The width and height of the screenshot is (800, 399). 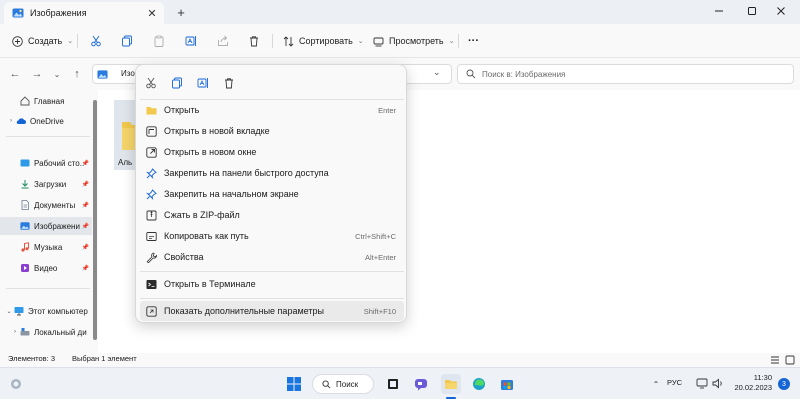 I want to click on arrow-left-icon: ←, so click(x=15, y=74).